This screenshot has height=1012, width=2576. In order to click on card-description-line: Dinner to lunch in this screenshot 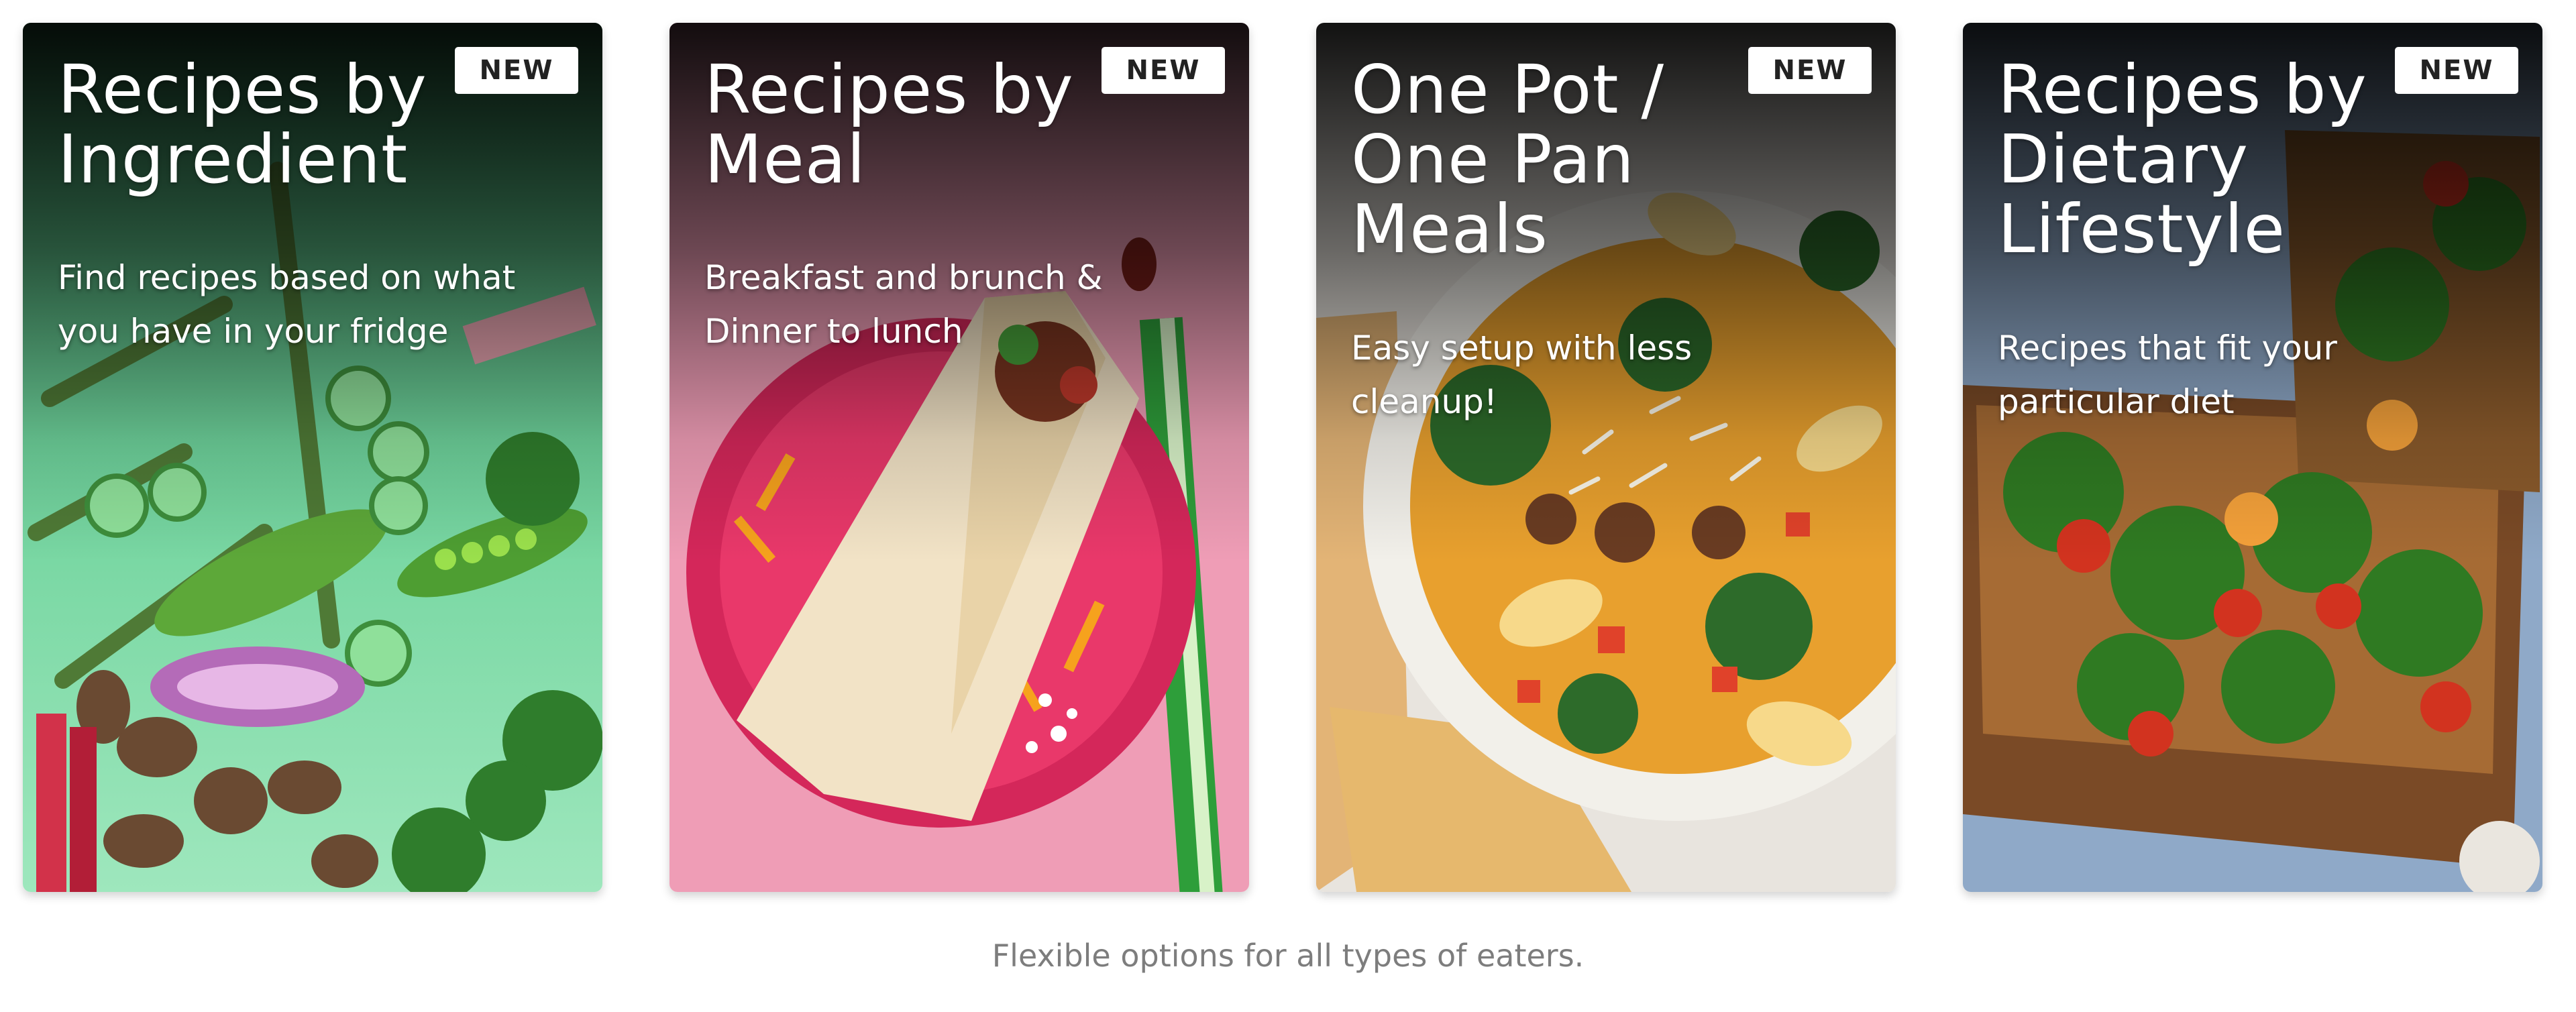, I will do `click(833, 331)`.